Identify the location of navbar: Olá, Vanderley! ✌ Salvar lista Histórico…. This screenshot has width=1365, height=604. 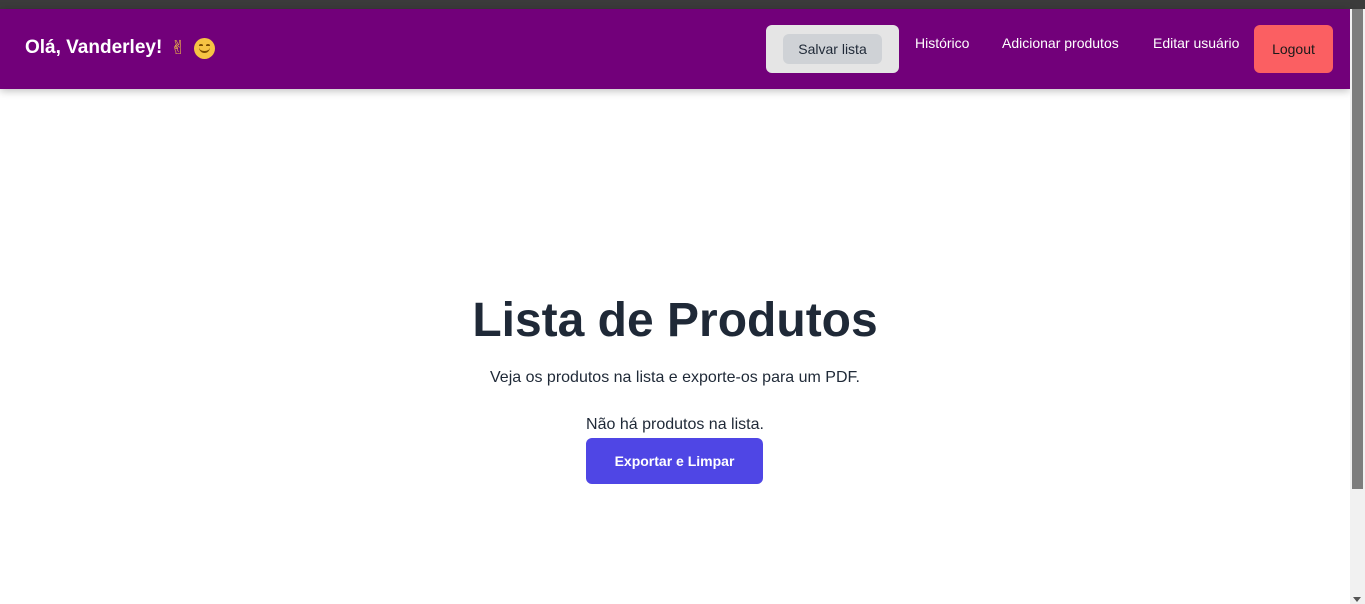
(675, 49).